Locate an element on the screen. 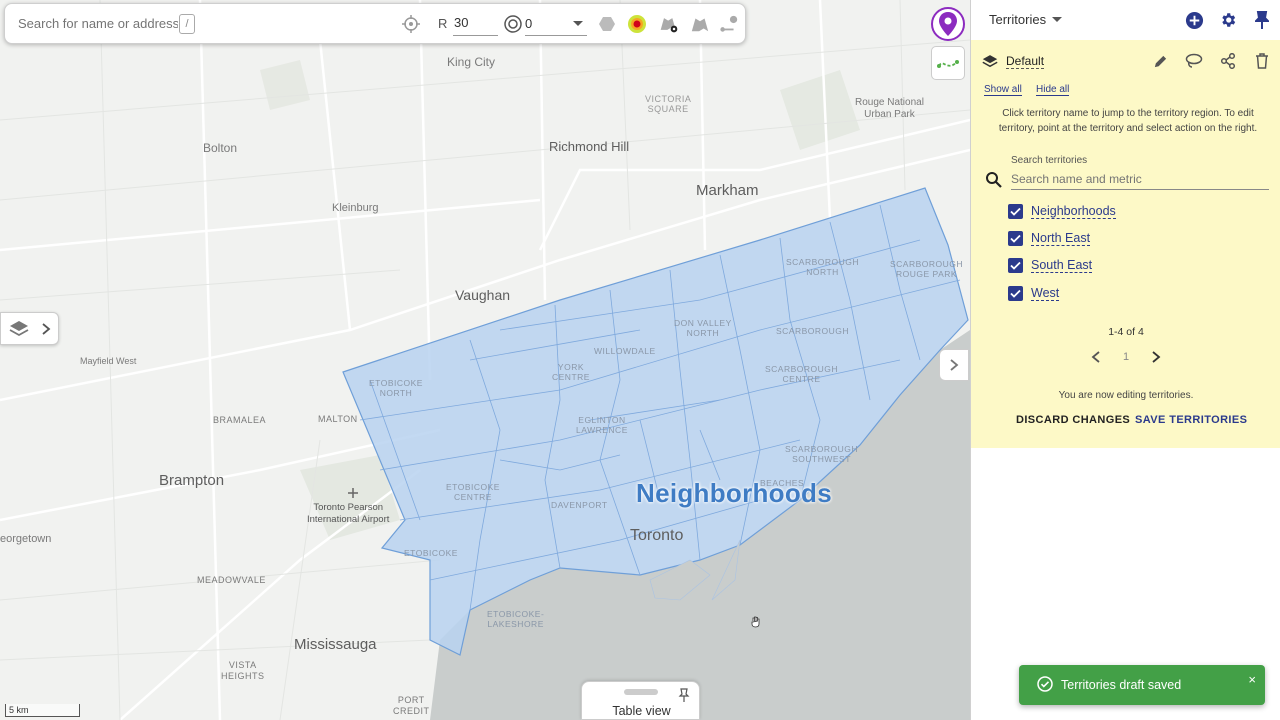  scale-bar: 5 km is located at coordinates (42, 710).